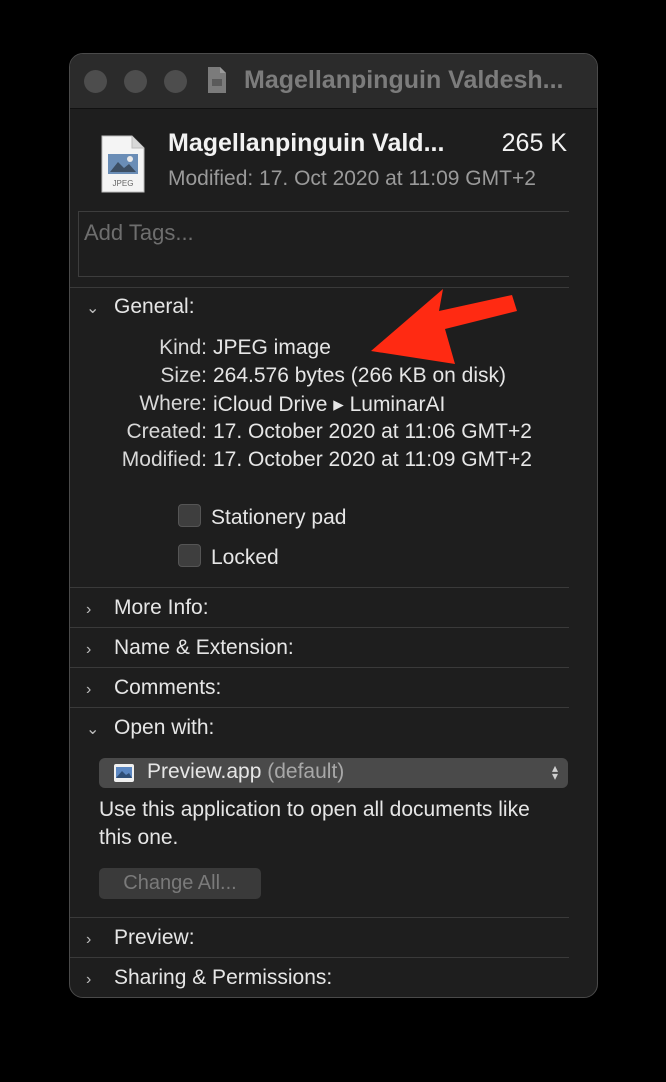 Image resolution: width=666 pixels, height=1082 pixels. I want to click on section-open-with-label: Open with:, so click(164, 727).